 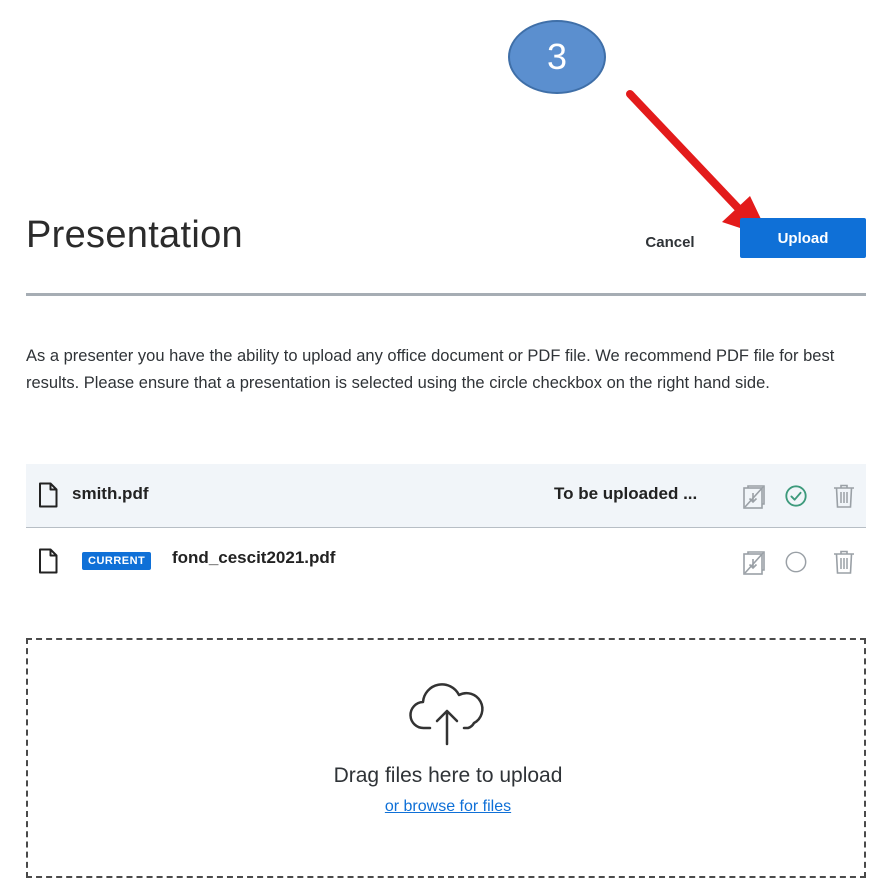 What do you see at coordinates (796, 496) in the screenshot?
I see `check-circle-icon` at bounding box center [796, 496].